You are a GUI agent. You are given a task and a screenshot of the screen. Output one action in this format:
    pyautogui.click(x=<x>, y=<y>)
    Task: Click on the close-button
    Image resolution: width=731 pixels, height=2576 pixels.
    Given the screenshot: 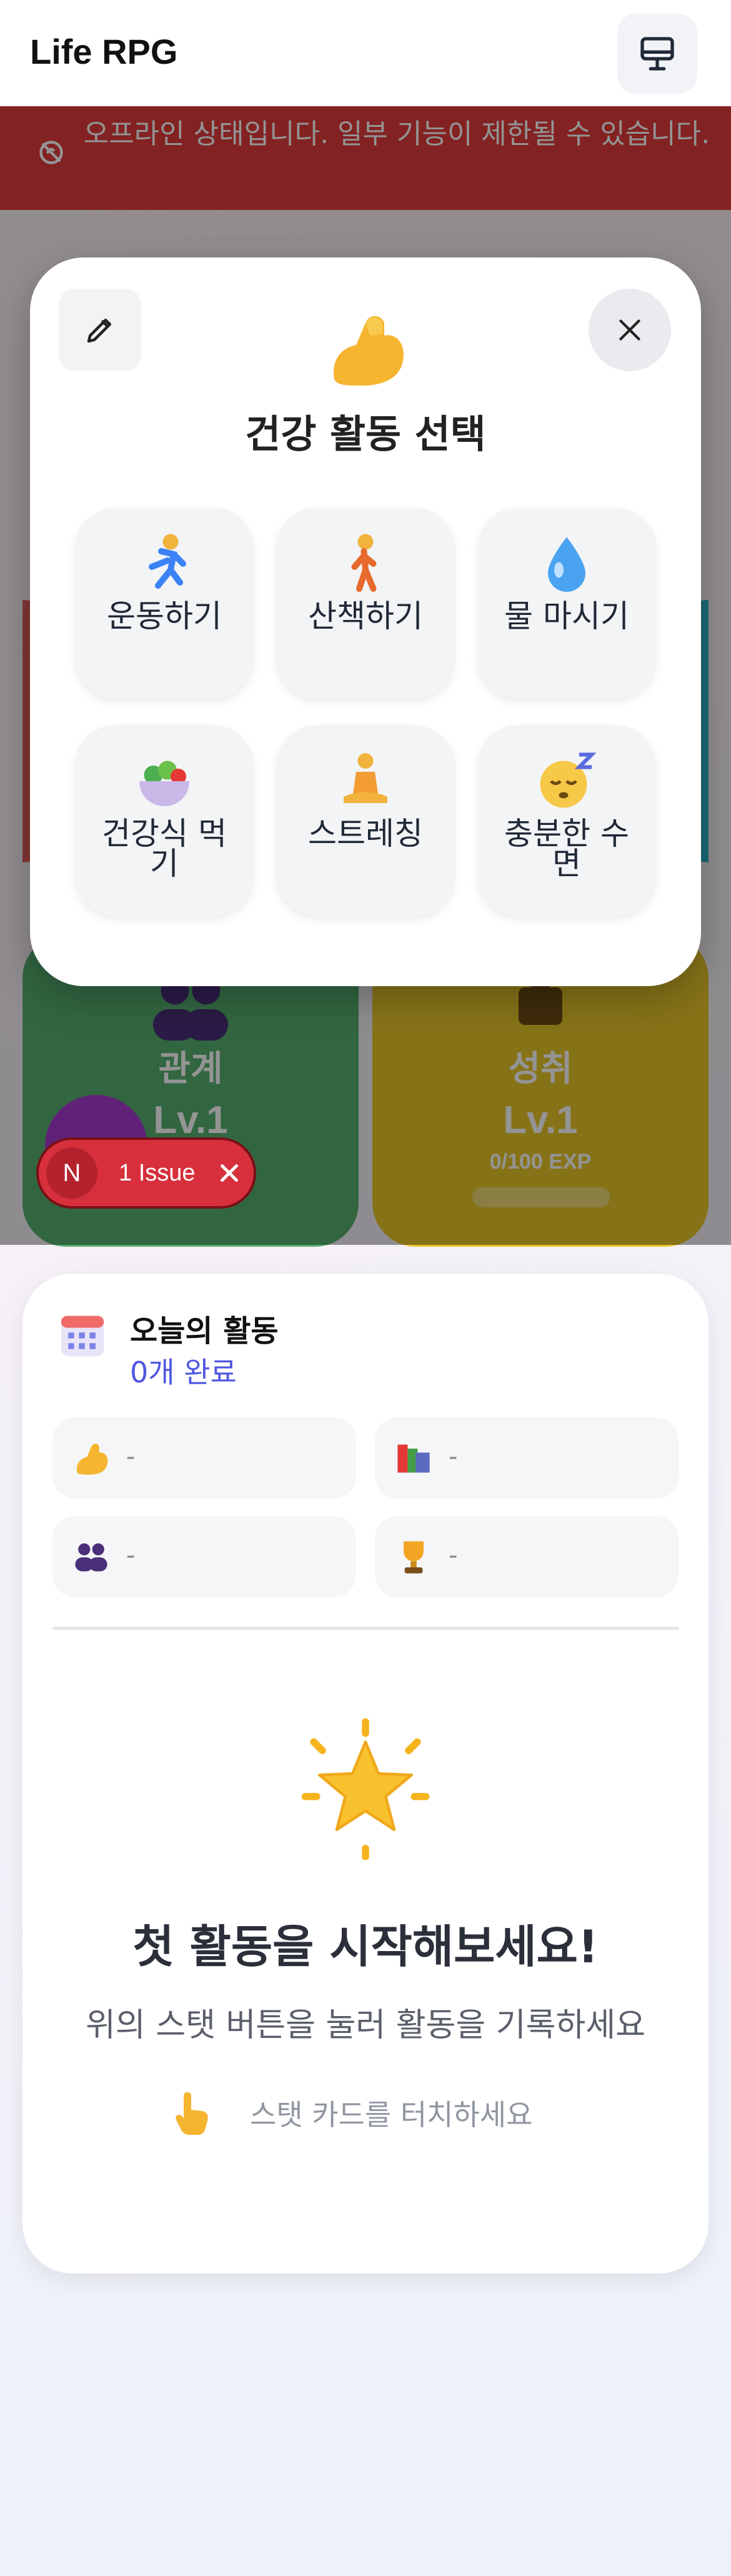 What is the action you would take?
    pyautogui.click(x=630, y=330)
    